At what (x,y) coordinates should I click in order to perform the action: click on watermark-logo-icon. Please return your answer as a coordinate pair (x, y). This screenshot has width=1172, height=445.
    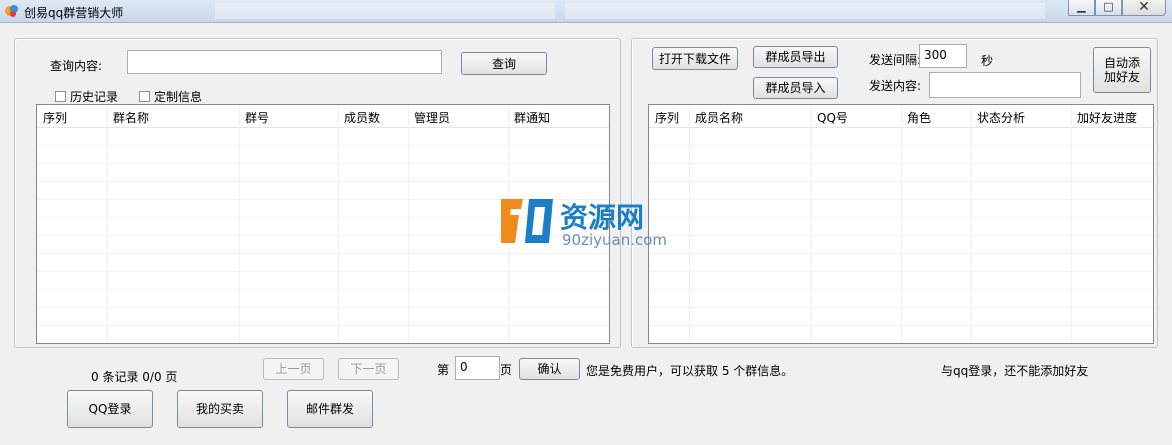
    Looking at the image, I should click on (527, 221).